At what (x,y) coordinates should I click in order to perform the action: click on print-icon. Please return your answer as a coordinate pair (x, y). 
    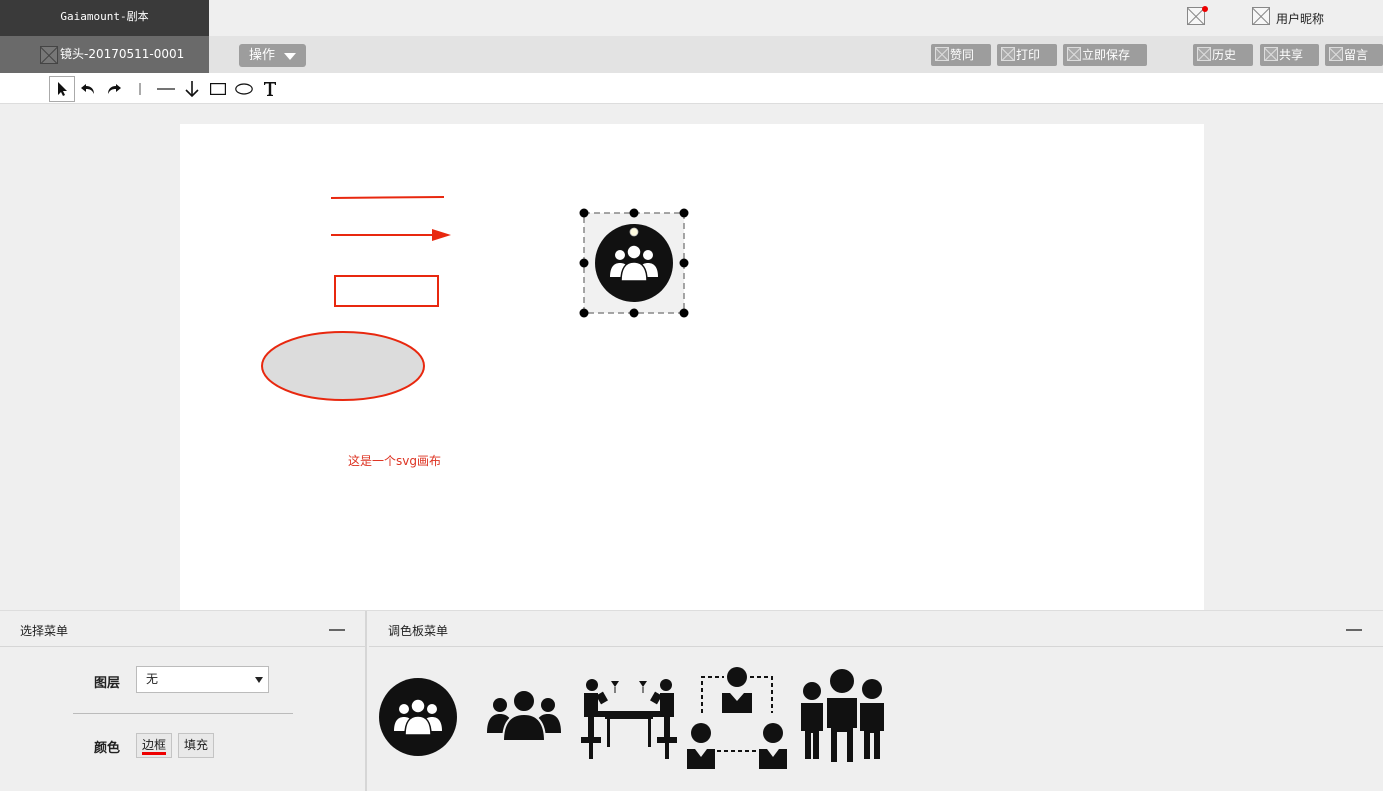
    Looking at the image, I should click on (1008, 54).